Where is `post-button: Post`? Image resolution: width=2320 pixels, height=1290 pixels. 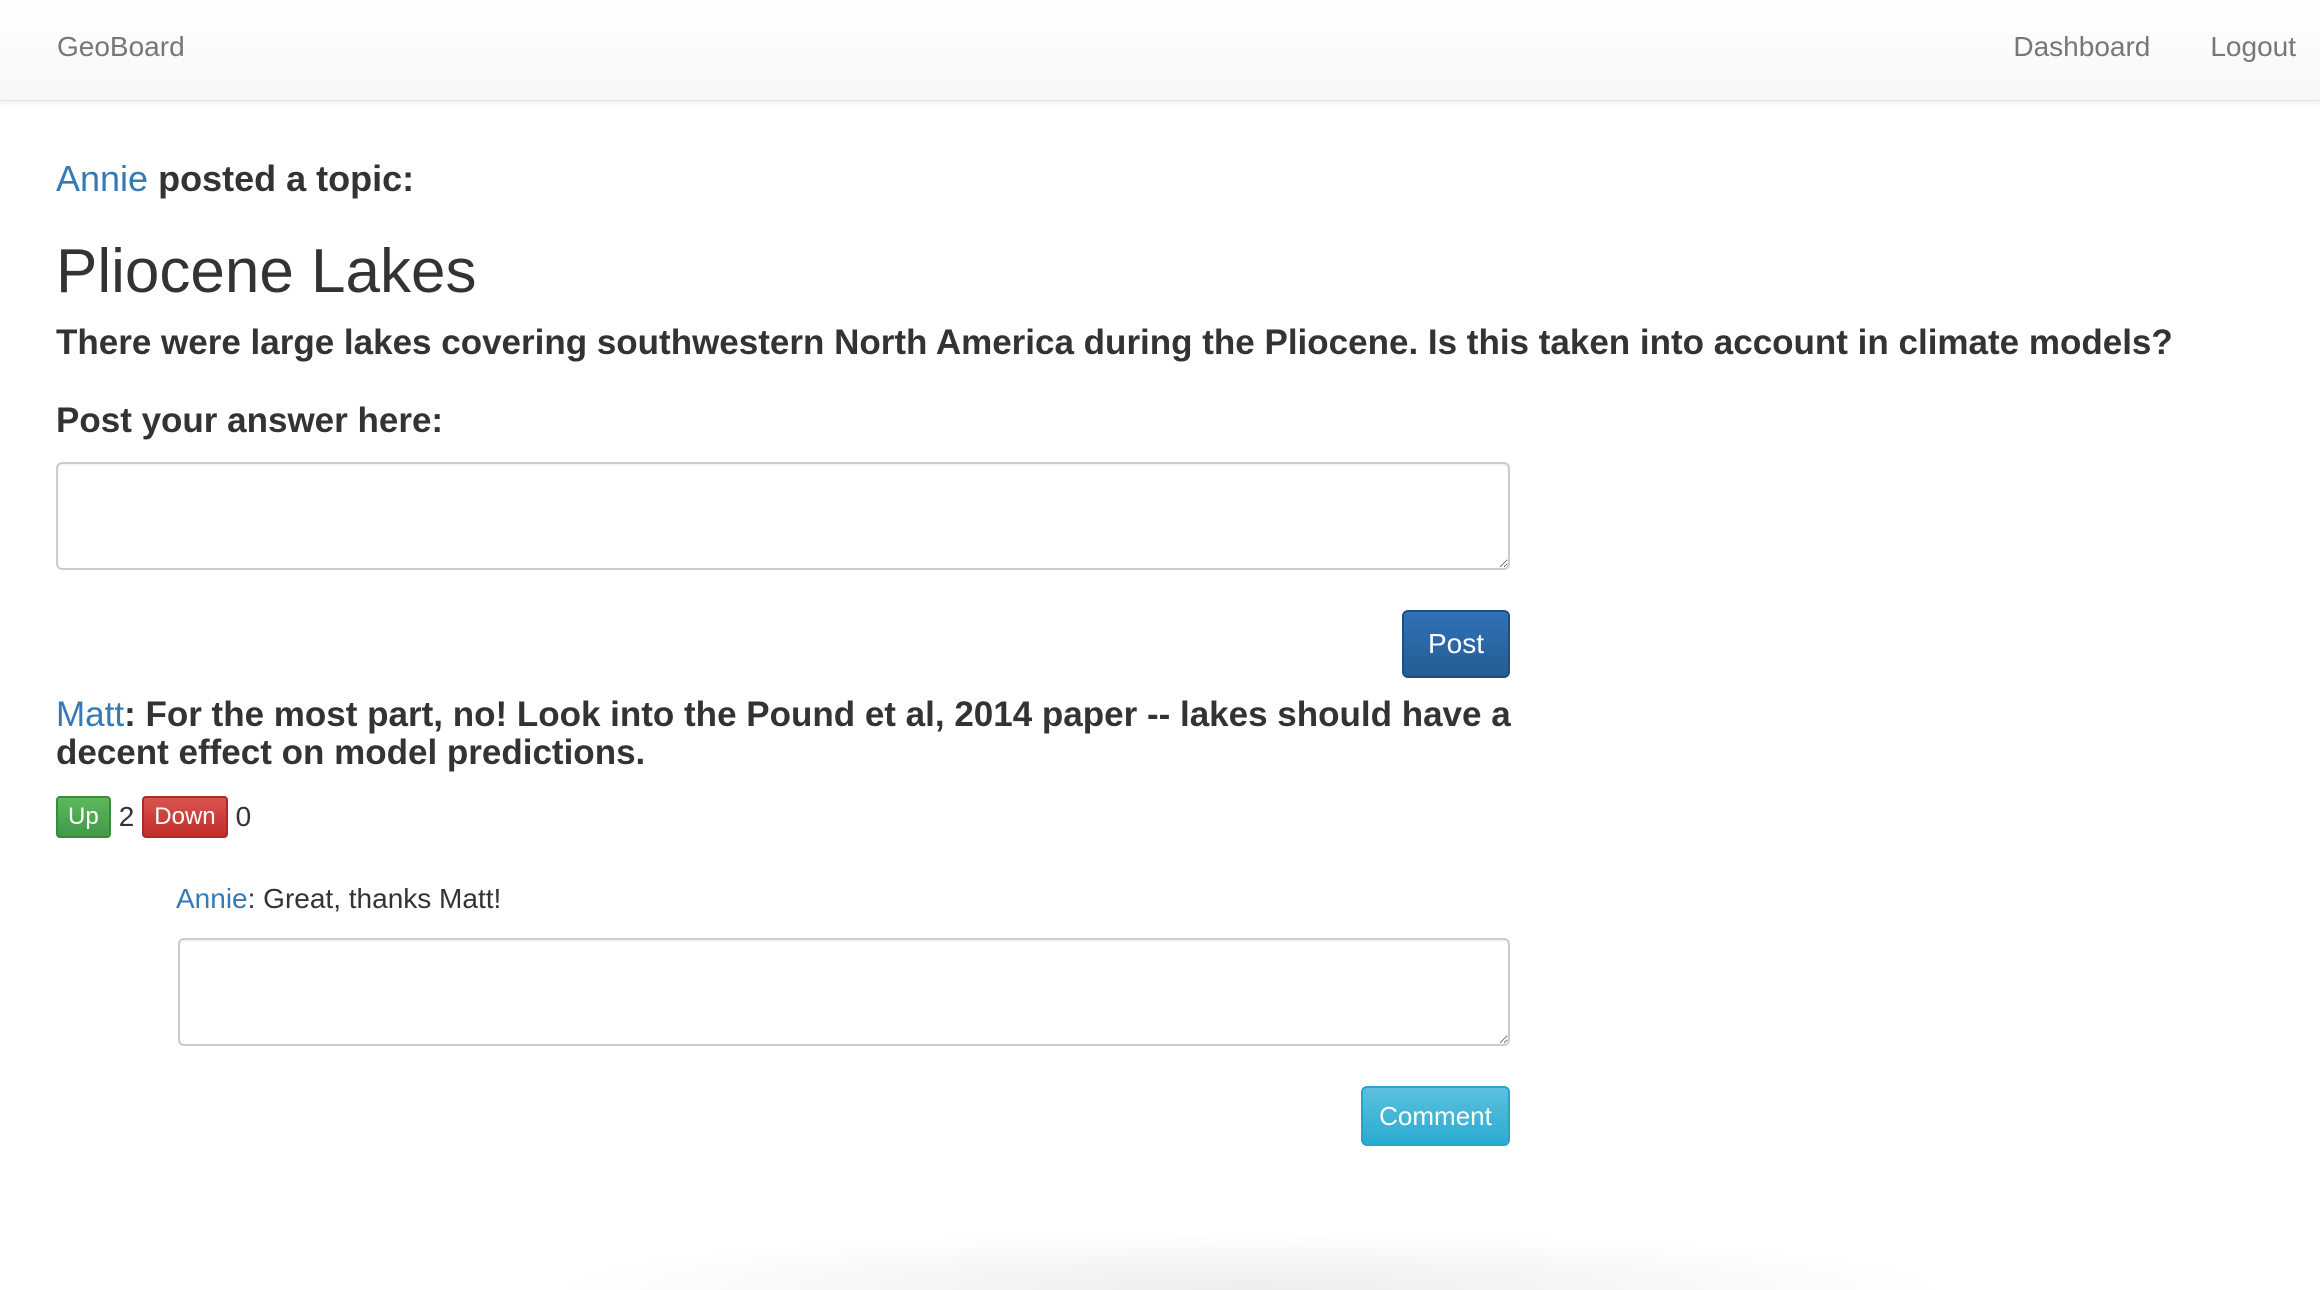 post-button: Post is located at coordinates (1456, 644).